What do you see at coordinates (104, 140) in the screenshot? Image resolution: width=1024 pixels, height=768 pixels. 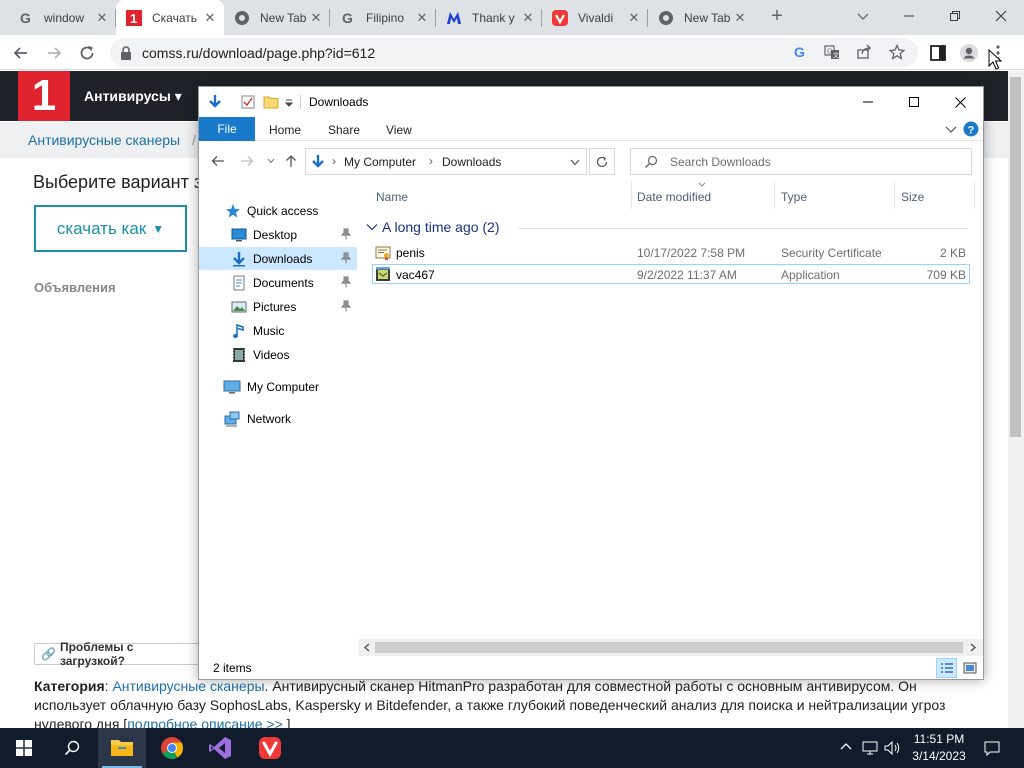 I see `breadcrumb-link: Антивирусные сканеры` at bounding box center [104, 140].